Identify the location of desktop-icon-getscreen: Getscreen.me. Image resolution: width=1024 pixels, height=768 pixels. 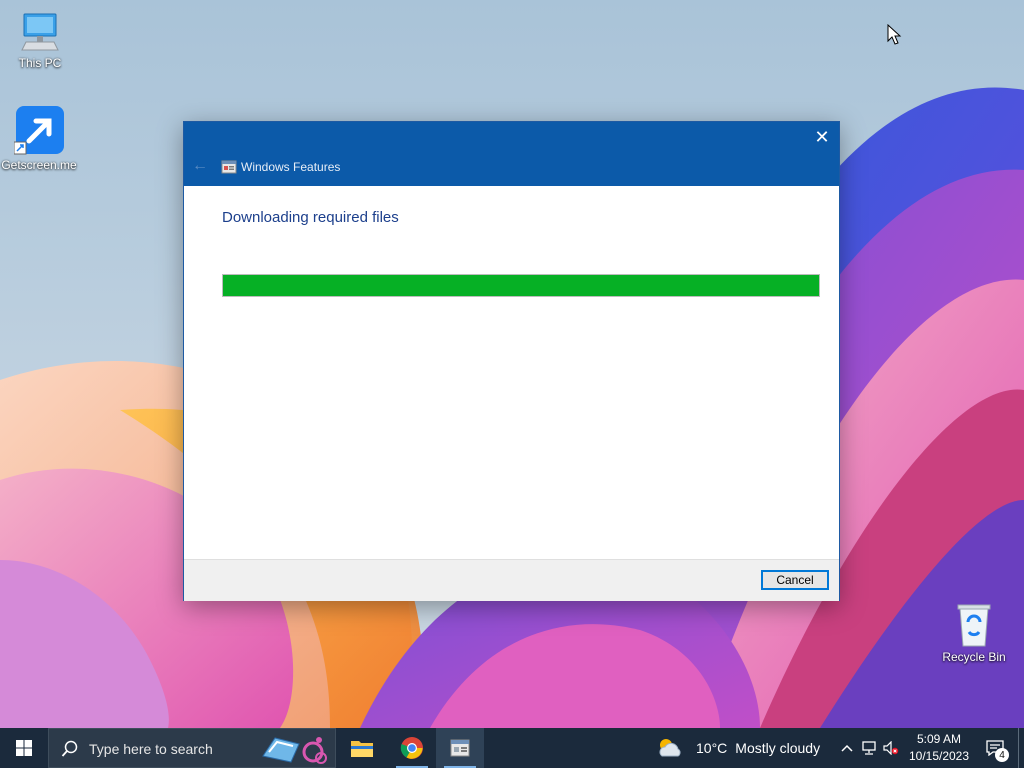
(39, 139).